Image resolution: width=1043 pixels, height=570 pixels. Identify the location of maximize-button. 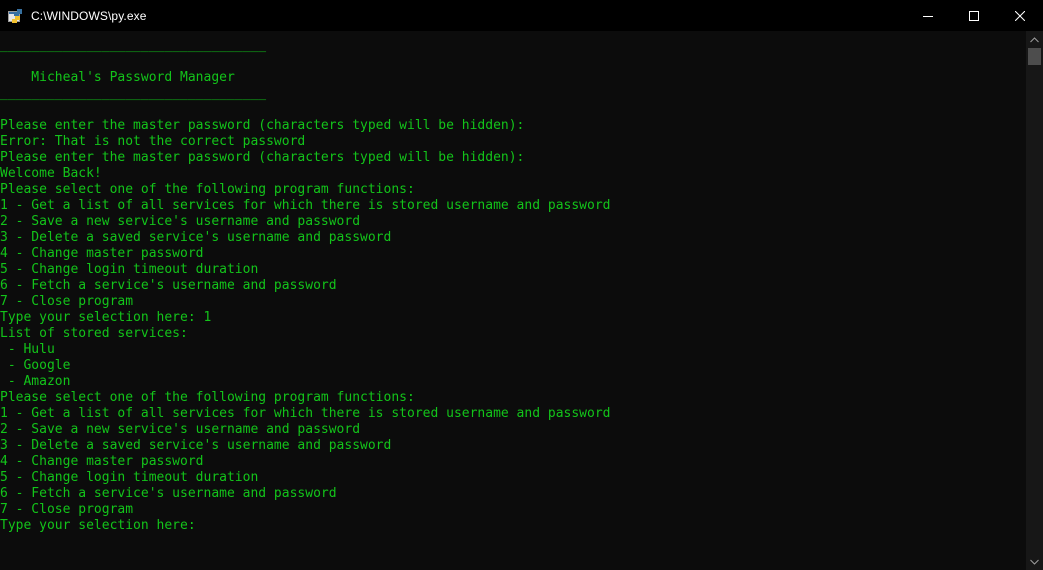
(974, 15).